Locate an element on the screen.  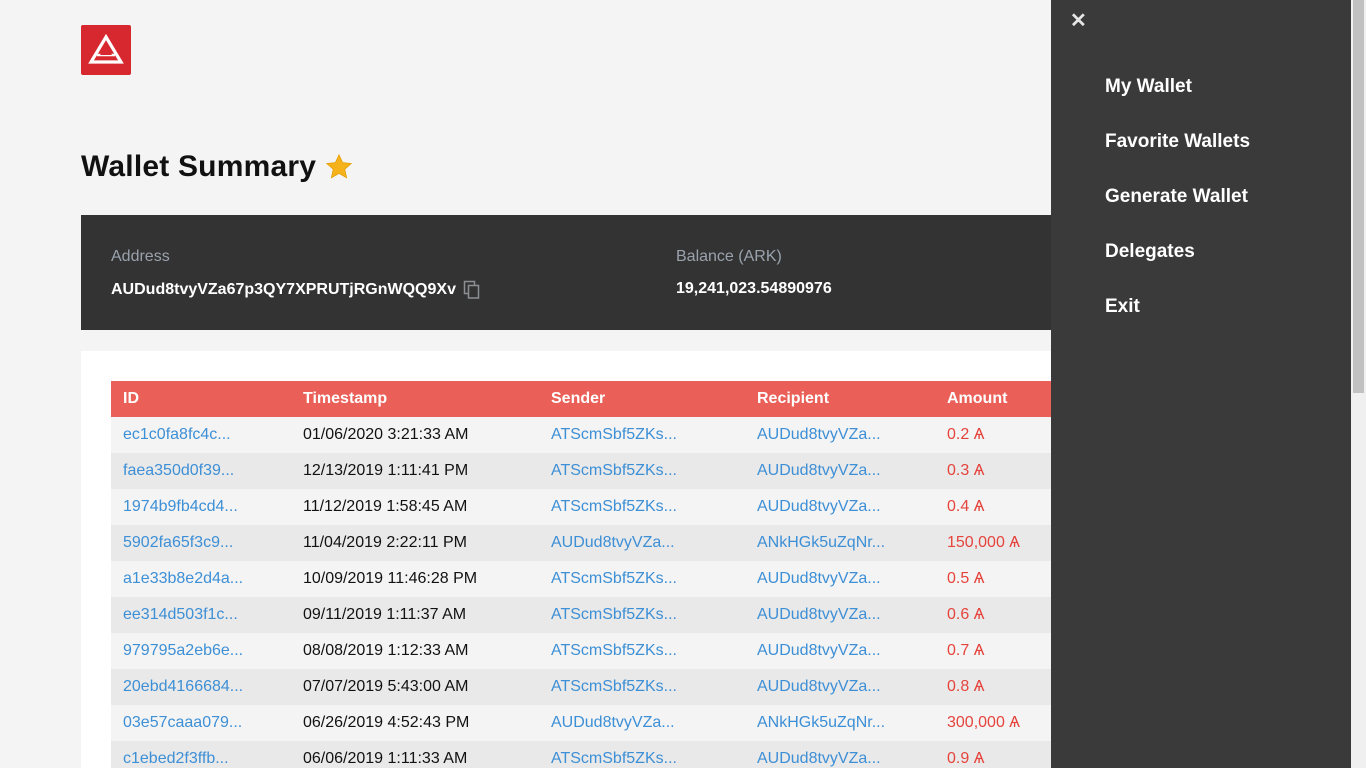
scrollbar-thumb is located at coordinates (1358, 196).